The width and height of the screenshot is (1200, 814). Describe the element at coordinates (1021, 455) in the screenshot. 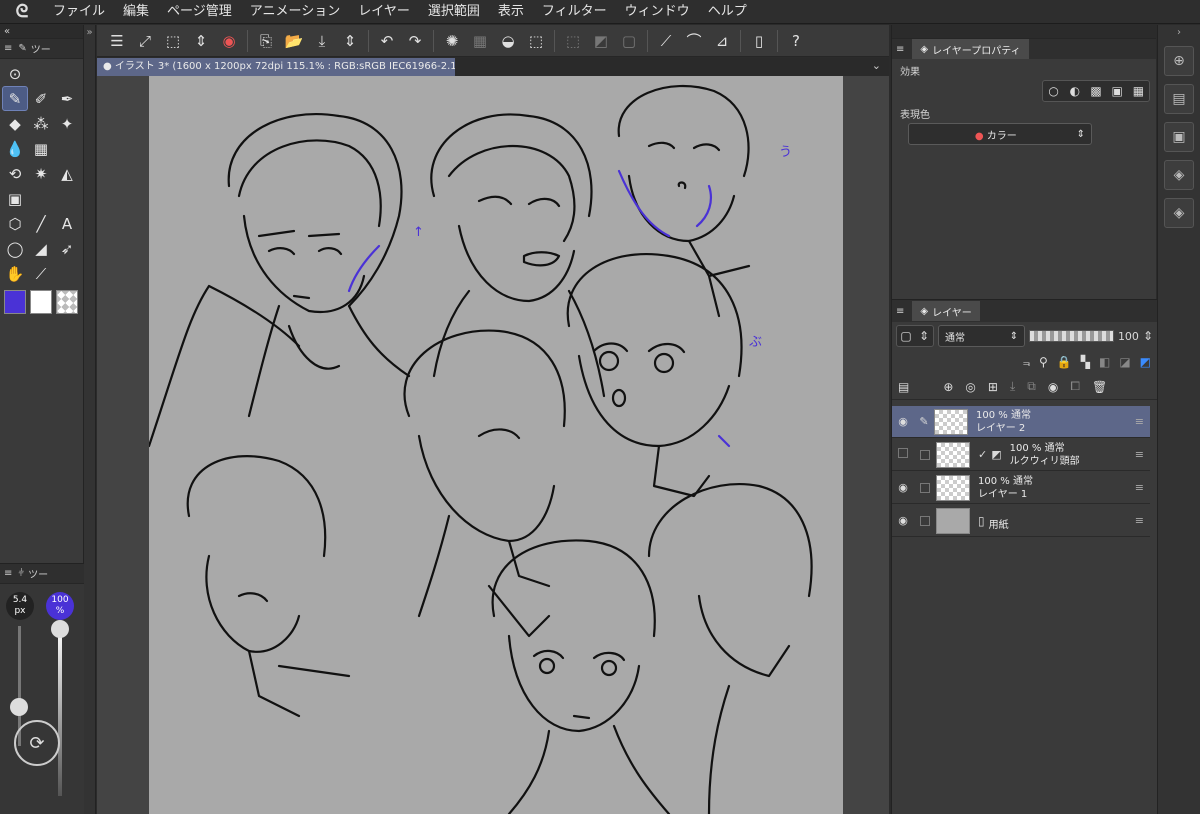

I see `layer-row: ✓ ◩ 100 % 通常 ルクウィリ頭部 ≡` at that location.